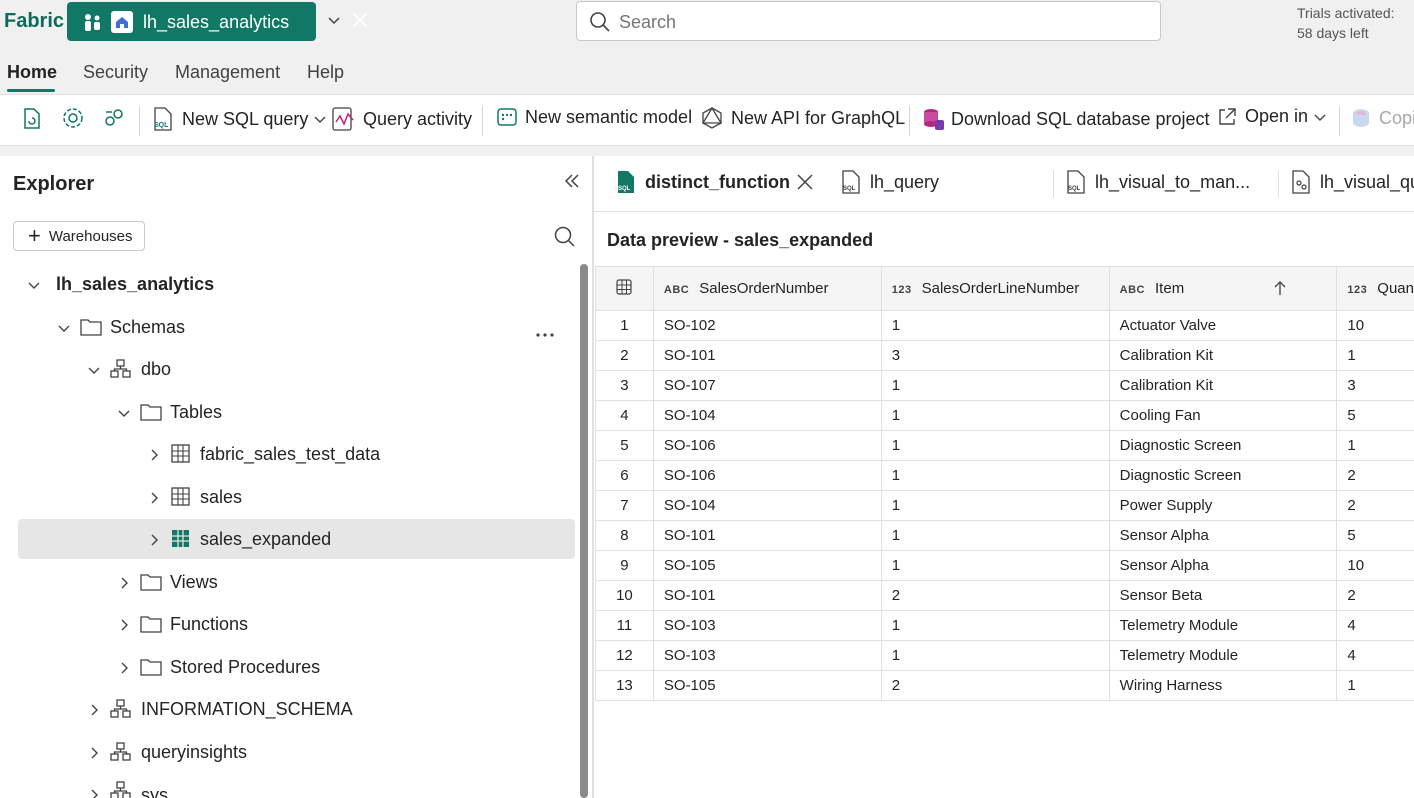 The height and width of the screenshot is (798, 1414). I want to click on sales-order-number-cell: SO-101, so click(767, 535).